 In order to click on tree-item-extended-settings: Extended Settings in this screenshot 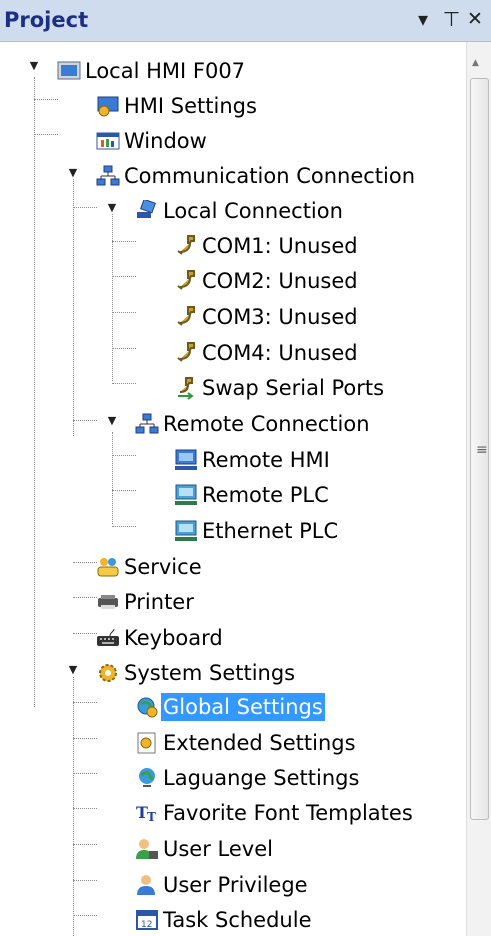, I will do `click(246, 743)`.